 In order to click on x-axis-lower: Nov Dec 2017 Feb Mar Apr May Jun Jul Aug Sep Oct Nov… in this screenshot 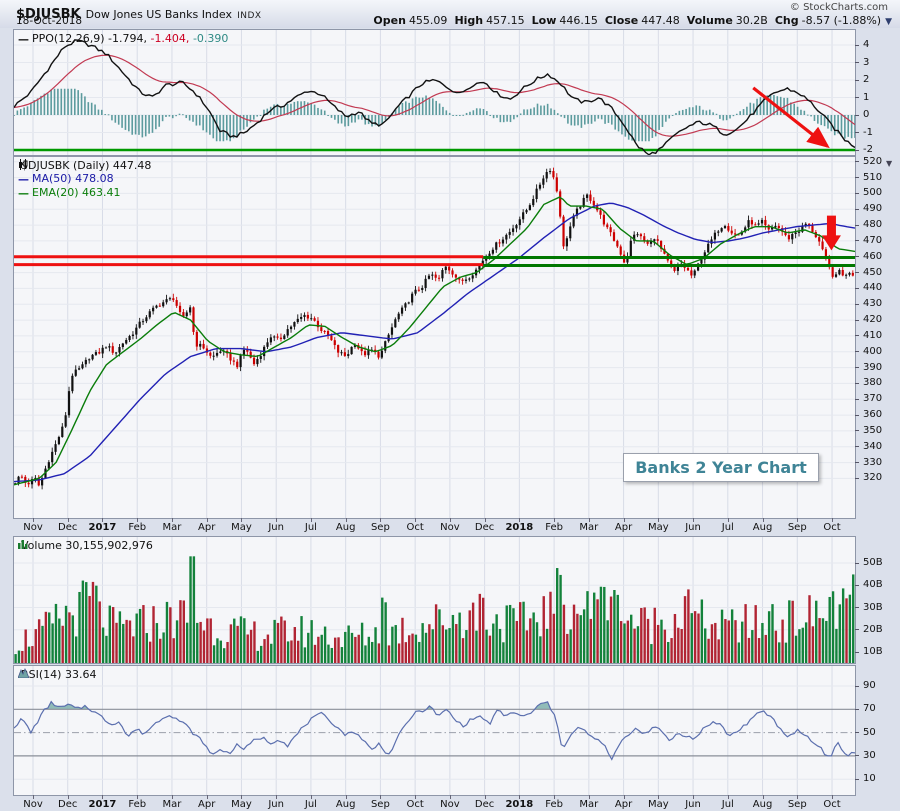, I will do `click(450, 803)`.